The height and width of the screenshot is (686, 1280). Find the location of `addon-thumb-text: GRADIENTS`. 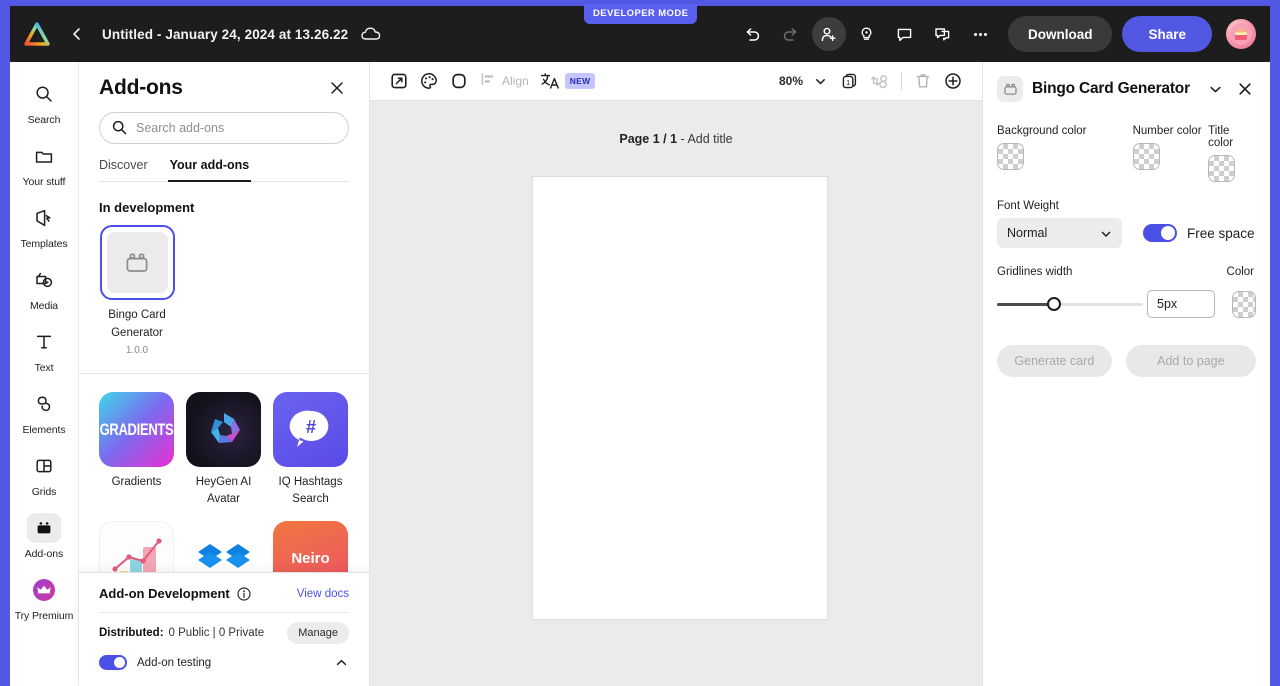

addon-thumb-text: GRADIENTS is located at coordinates (136, 429).